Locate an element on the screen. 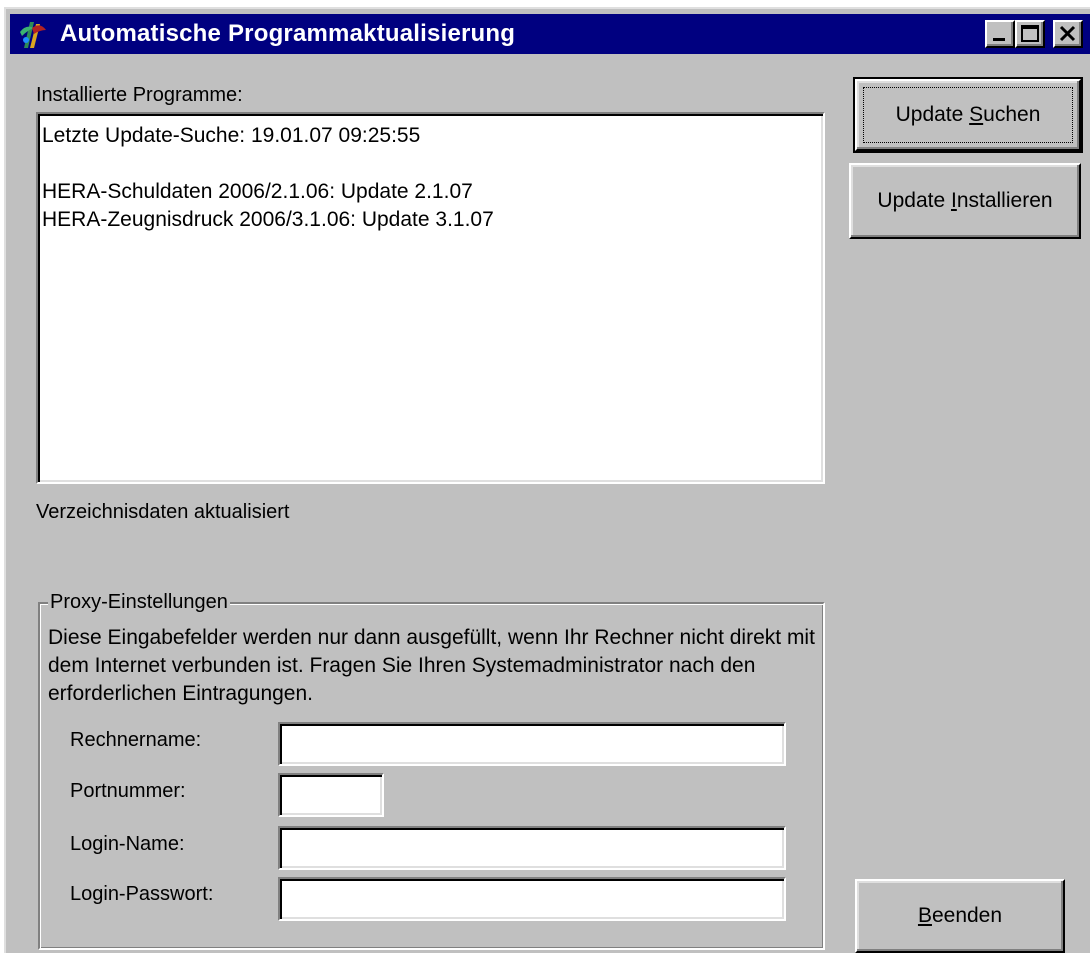 This screenshot has width=1090, height=953. installed-programs-label: Installierte Programme: is located at coordinates (139, 95).